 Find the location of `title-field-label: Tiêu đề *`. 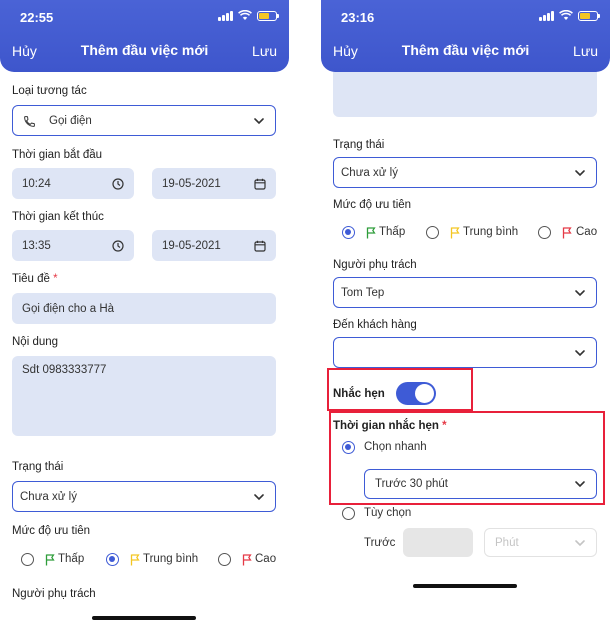

title-field-label: Tiêu đề * is located at coordinates (35, 279).